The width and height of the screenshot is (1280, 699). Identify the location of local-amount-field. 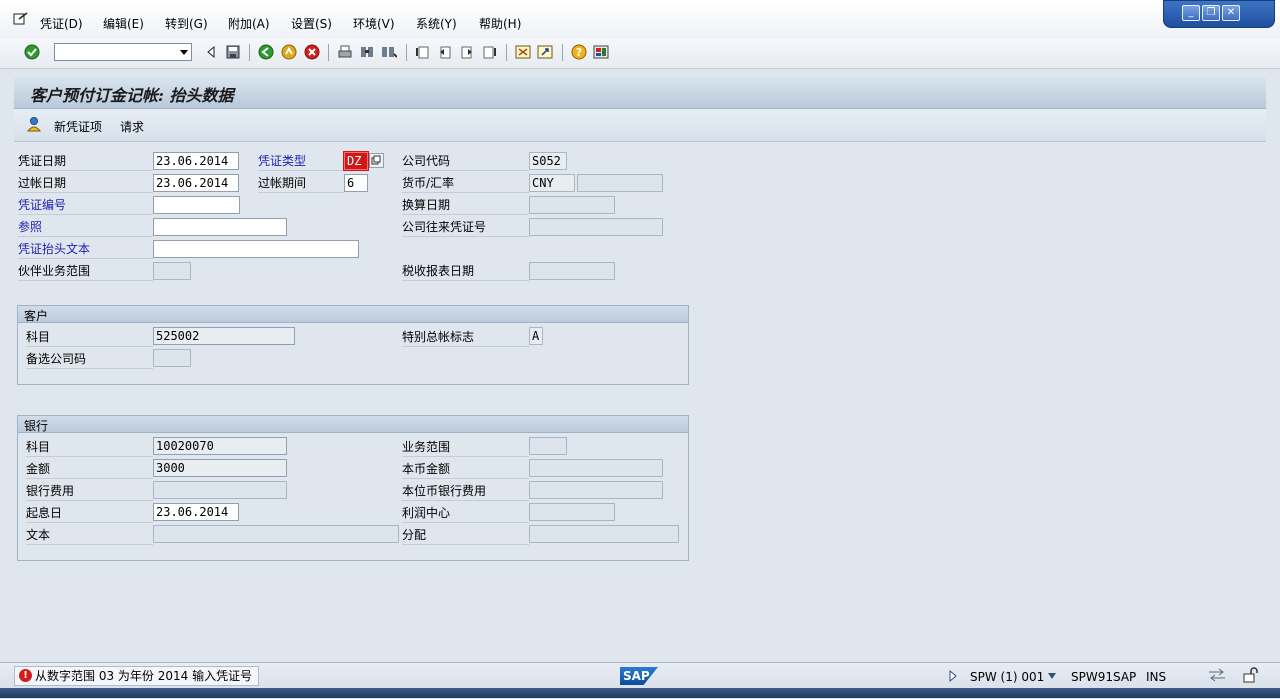
(596, 468).